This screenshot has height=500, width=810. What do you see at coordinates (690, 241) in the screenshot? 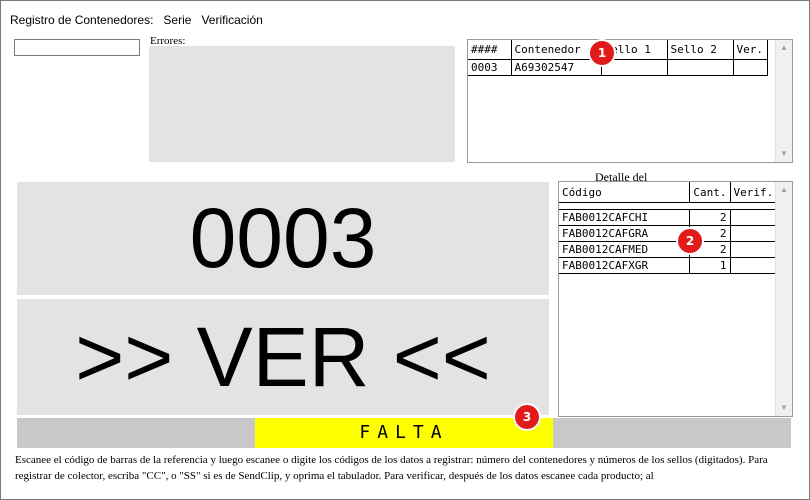
I see `annotation-marker-2: 2` at bounding box center [690, 241].